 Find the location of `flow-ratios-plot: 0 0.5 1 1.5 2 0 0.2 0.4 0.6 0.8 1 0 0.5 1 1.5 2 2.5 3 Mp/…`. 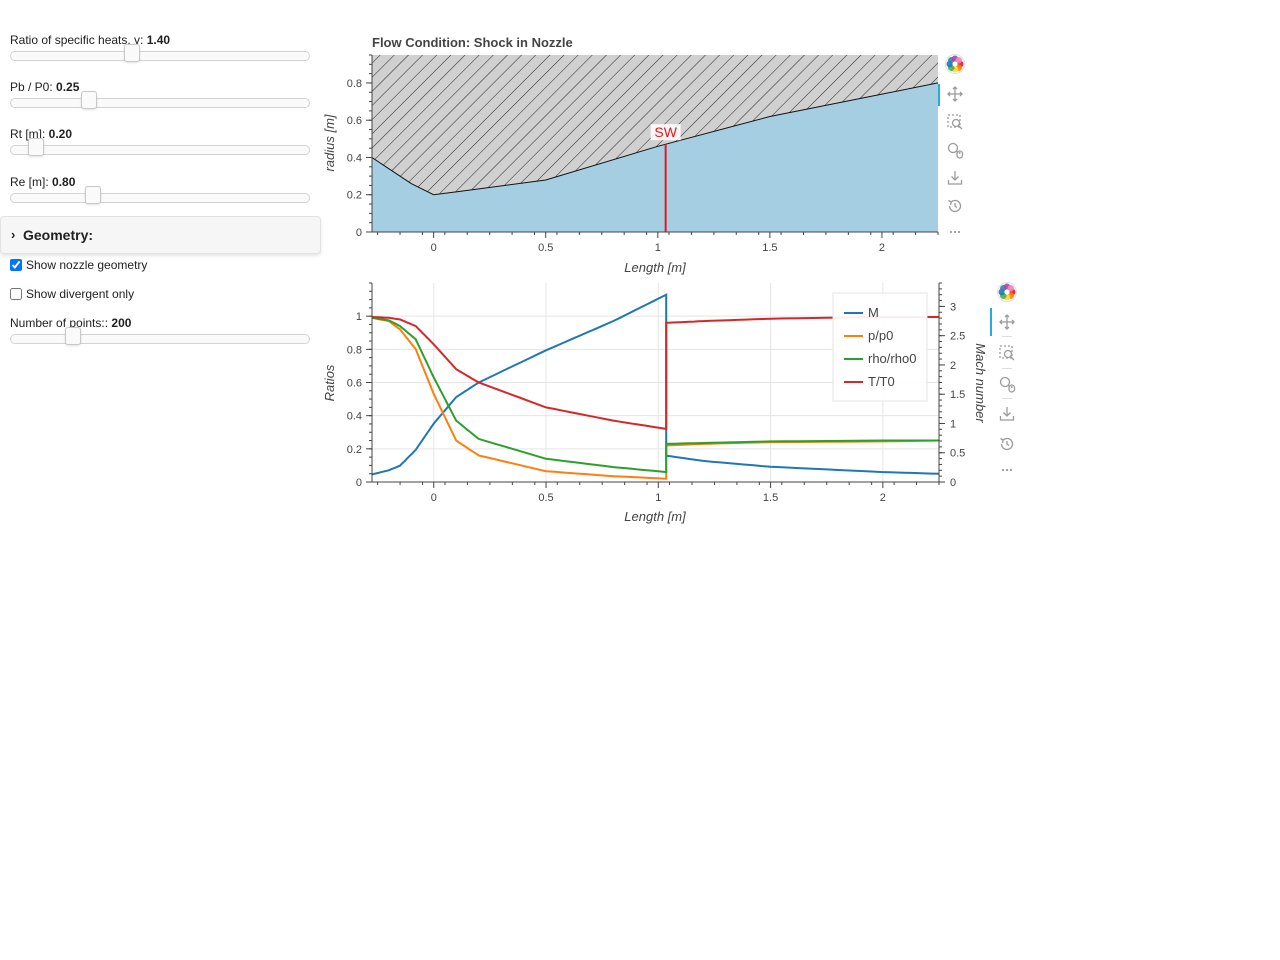

flow-ratios-plot: 0 0.5 1 1.5 2 0 0.2 0.4 0.6 0.8 1 0 0.5 1 1.5 2 2.5 3 Mp/… is located at coordinates (656, 403).